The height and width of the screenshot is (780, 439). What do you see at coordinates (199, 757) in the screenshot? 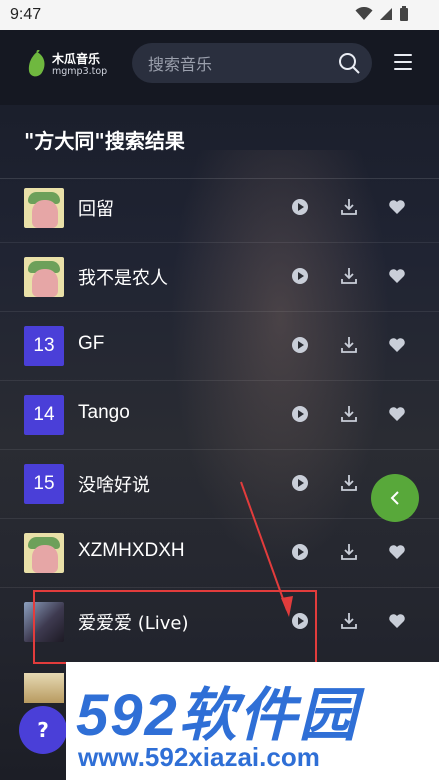
I see `watermark-url: www.592xiazai.com` at bounding box center [199, 757].